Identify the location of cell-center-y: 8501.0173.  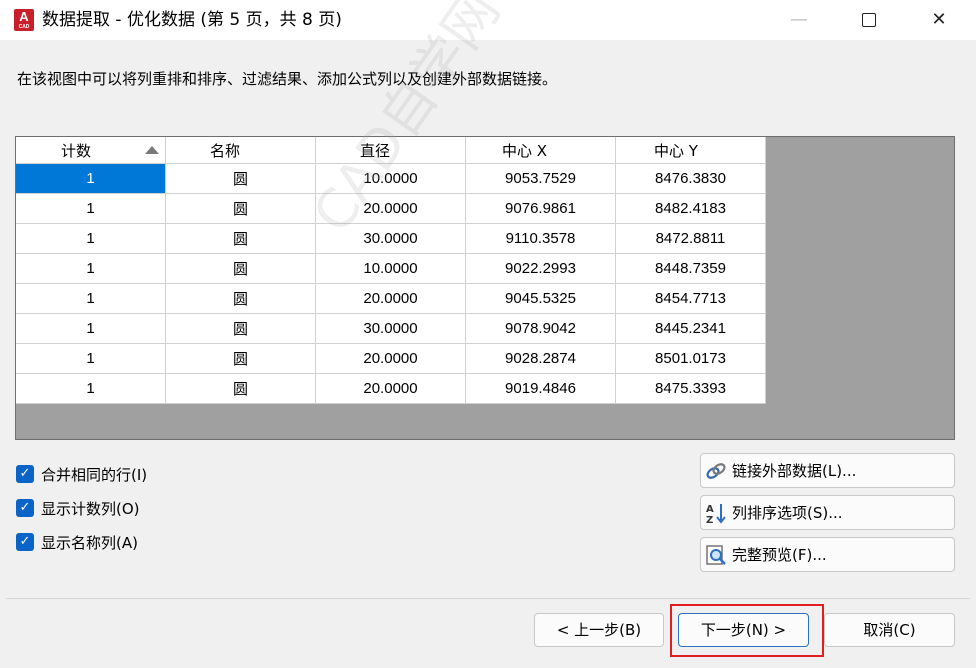
(690, 358).